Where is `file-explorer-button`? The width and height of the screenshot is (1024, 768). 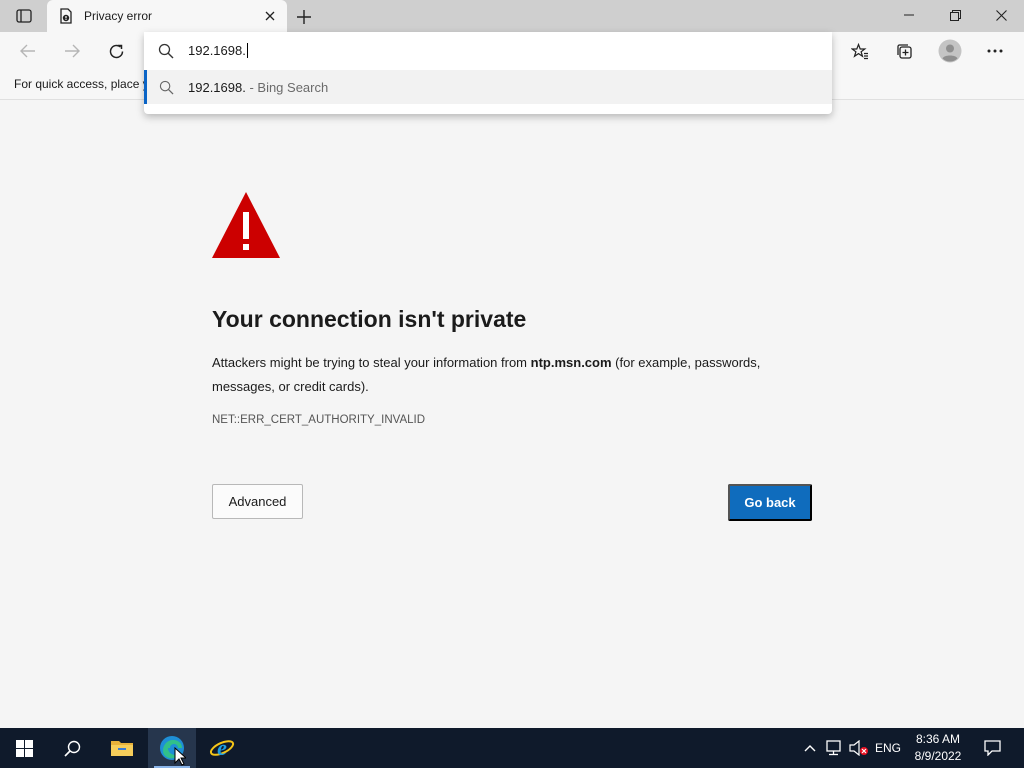
file-explorer-button is located at coordinates (122, 748).